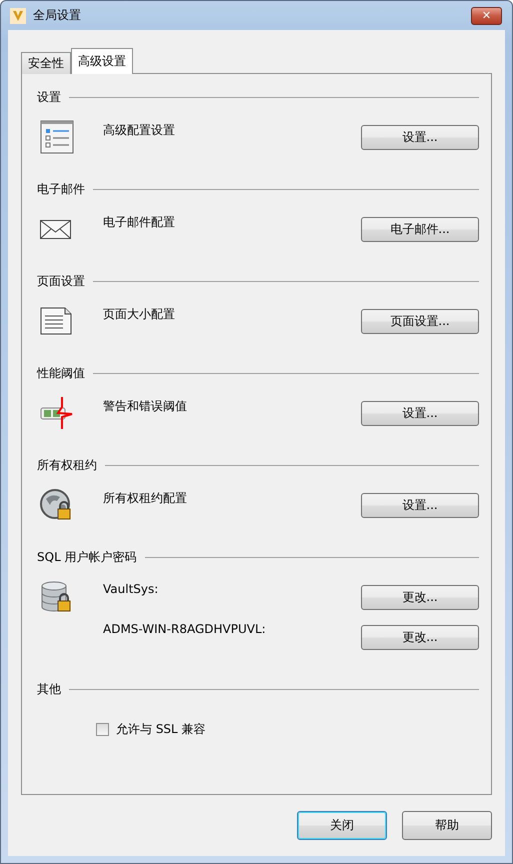 Image resolution: width=513 pixels, height=864 pixels. Describe the element at coordinates (145, 406) in the screenshot. I see `setting-label: 警告和错误阈值` at that location.